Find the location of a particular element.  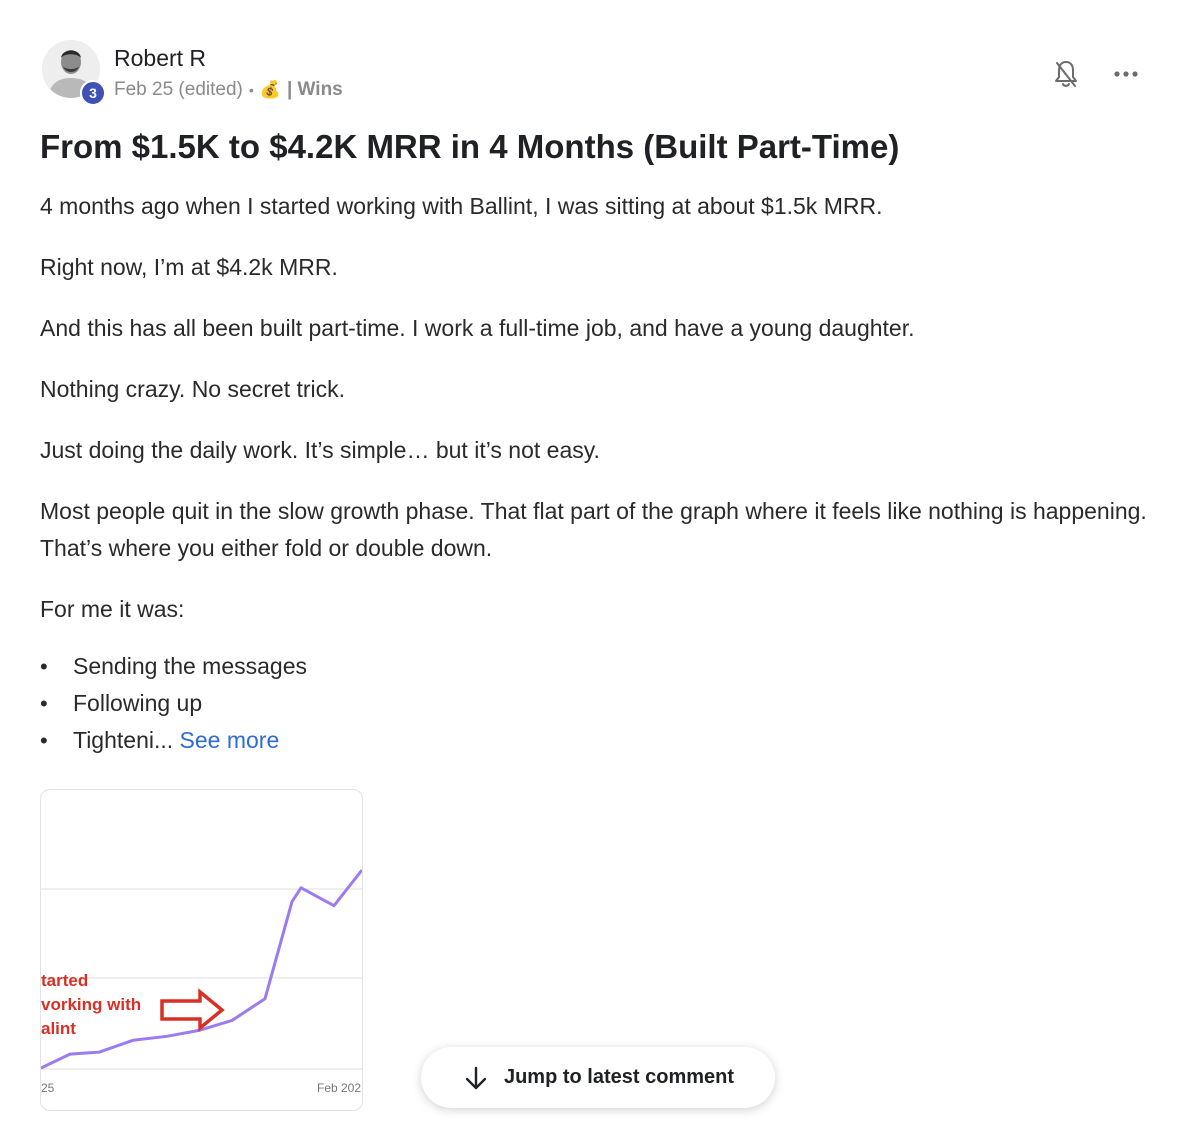

post-meta: Feb 25 (edited) • 💰 | Wins is located at coordinates (228, 90).